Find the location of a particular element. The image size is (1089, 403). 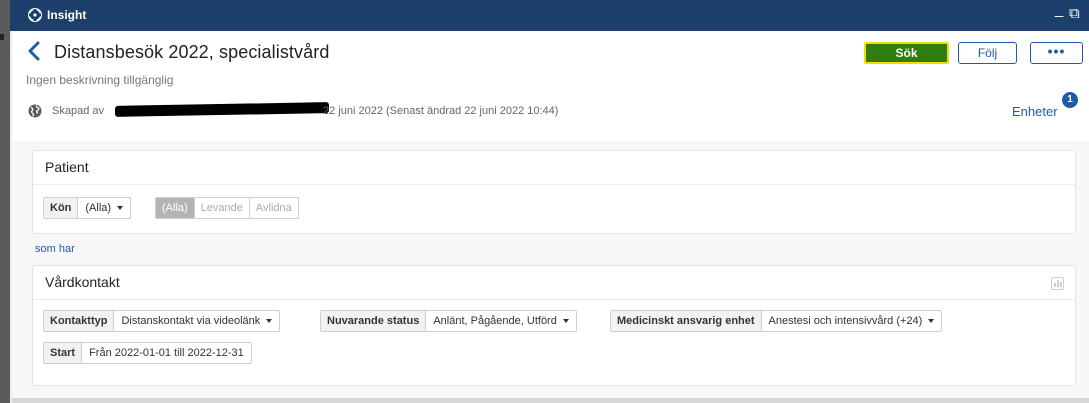

gender-filter: Kön (Alla) is located at coordinates (87, 208).